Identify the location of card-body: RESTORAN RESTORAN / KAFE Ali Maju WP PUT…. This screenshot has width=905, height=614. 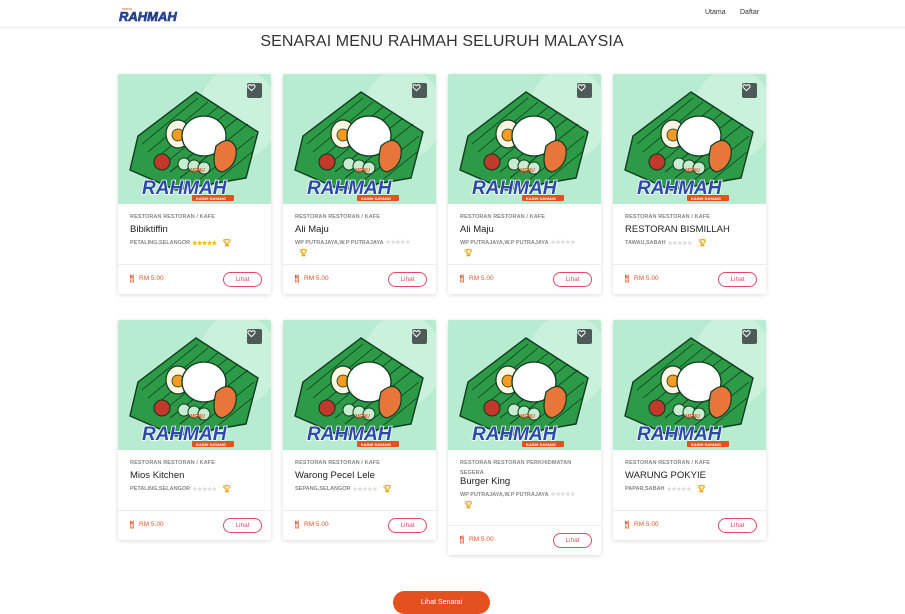
(524, 249).